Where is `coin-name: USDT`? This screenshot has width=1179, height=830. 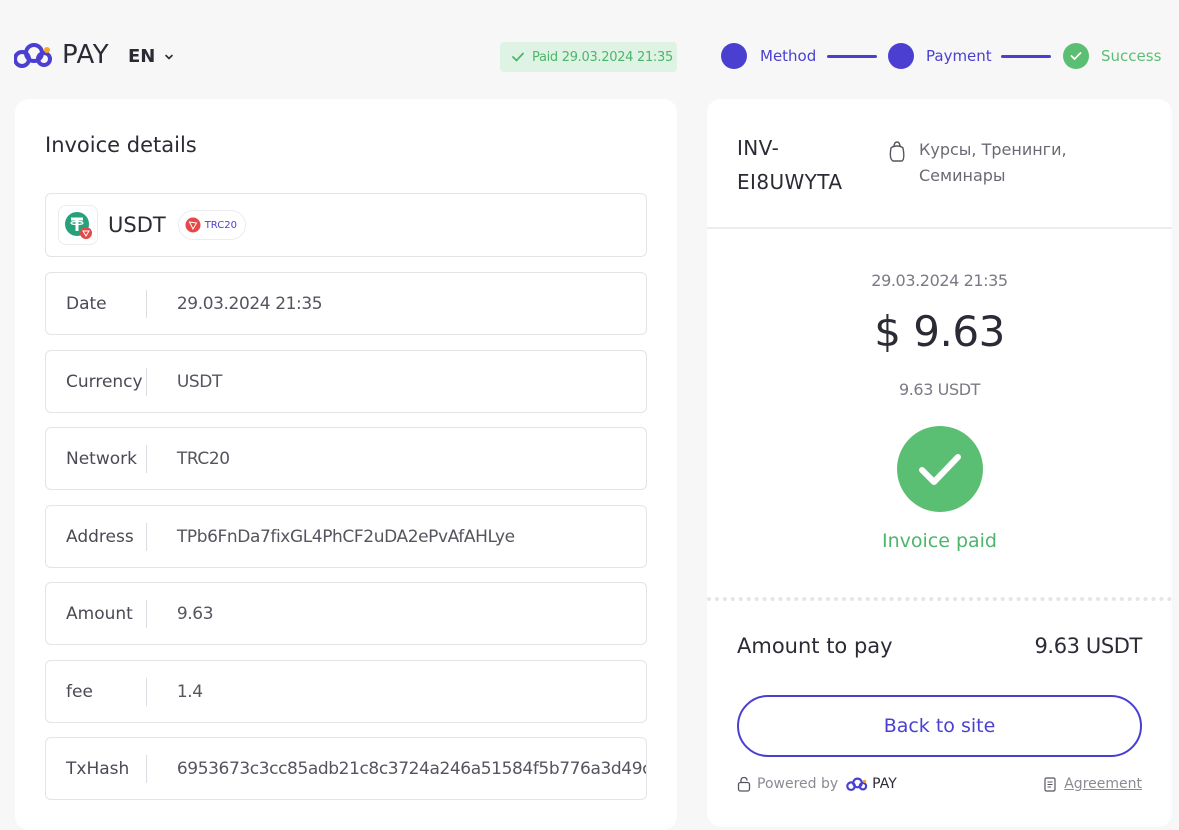 coin-name: USDT is located at coordinates (137, 225).